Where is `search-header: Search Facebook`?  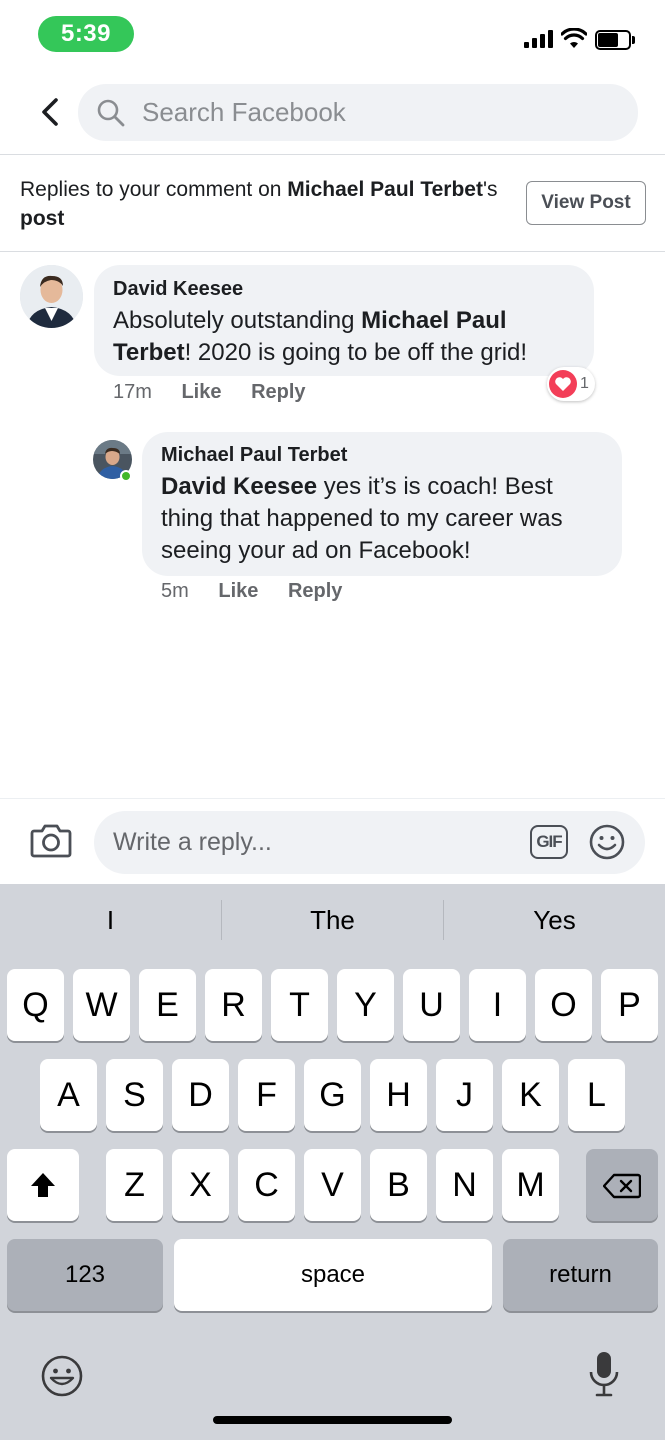
search-header: Search Facebook is located at coordinates (332, 112).